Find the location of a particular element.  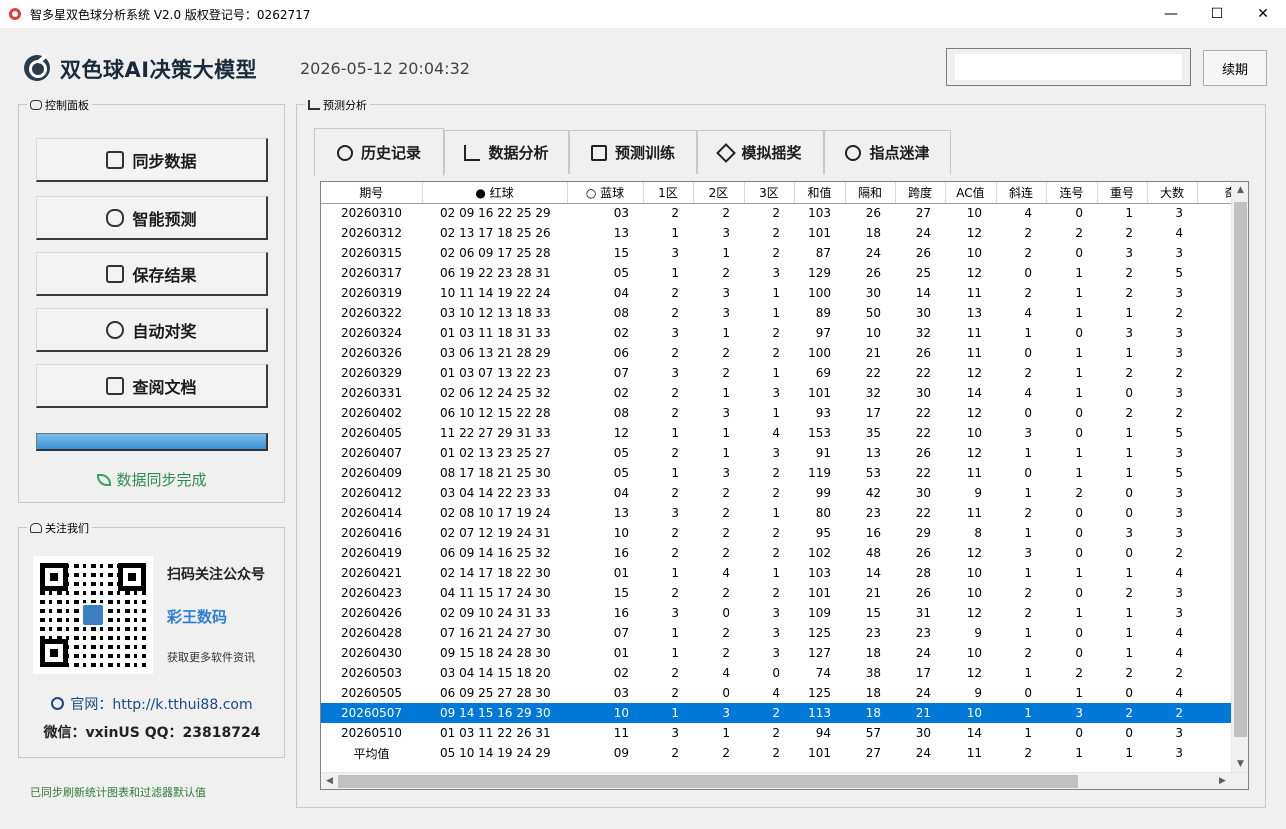

table-cell: 18 is located at coordinates (873, 693).